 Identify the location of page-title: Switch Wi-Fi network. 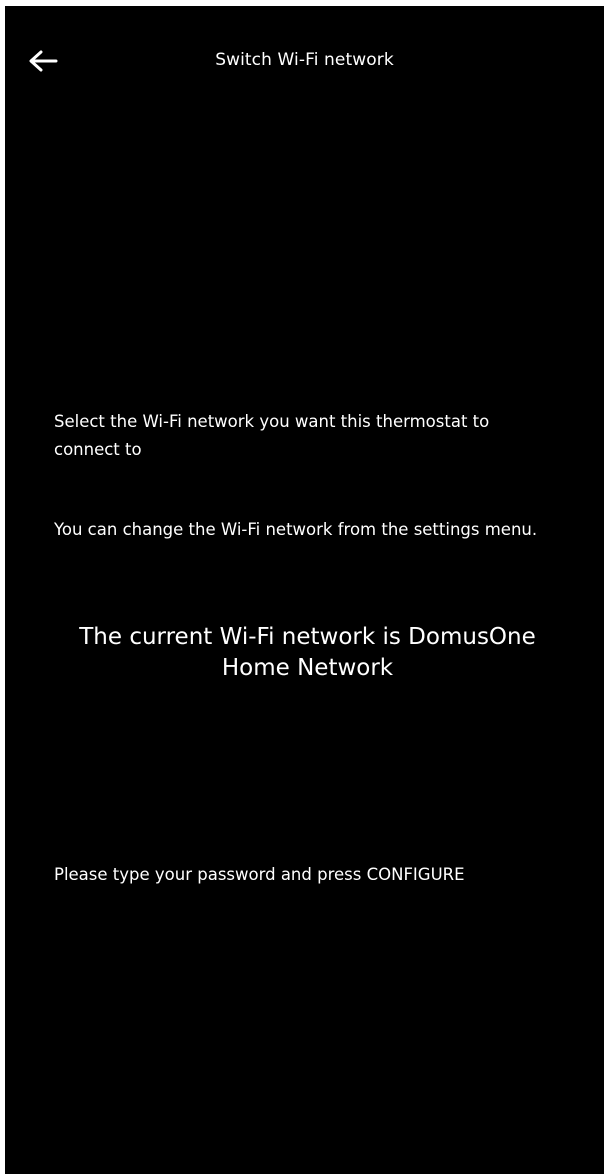
(304, 60).